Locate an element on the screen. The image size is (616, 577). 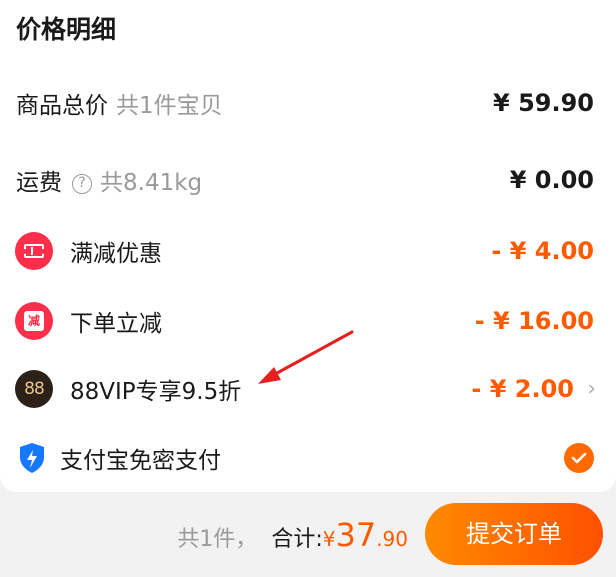
jian-icon: 减 is located at coordinates (34, 321).